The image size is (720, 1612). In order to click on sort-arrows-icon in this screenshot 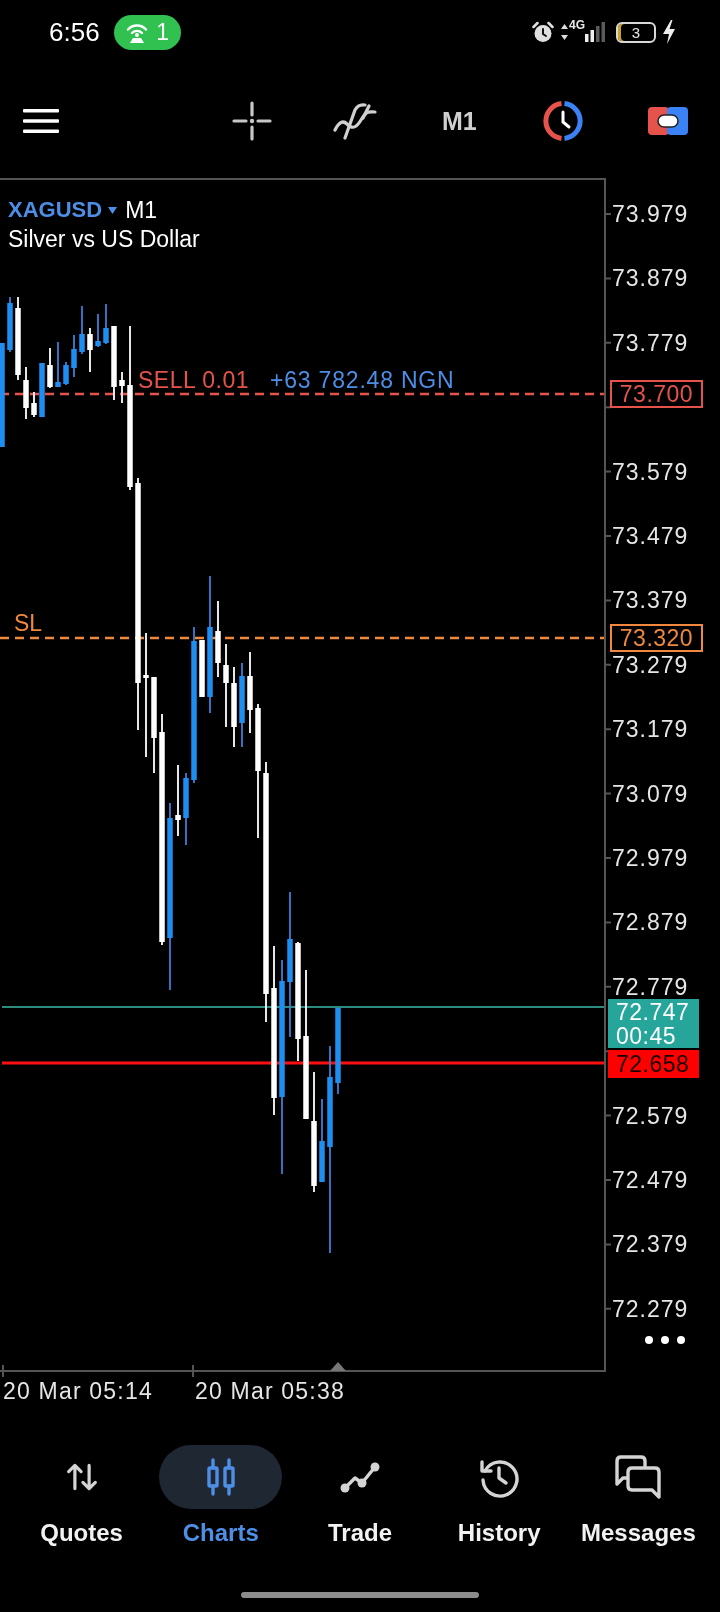, I will do `click(81, 1477)`.